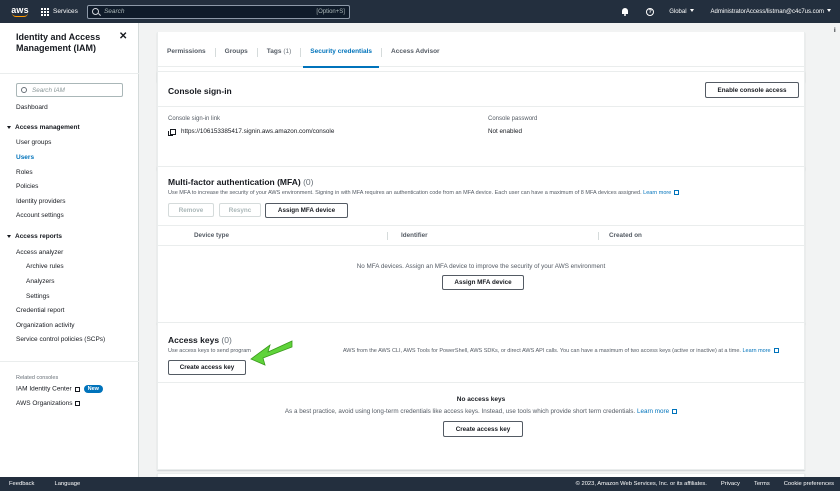 This screenshot has width=840, height=491. Describe the element at coordinates (306, 210) in the screenshot. I see `assign-mfa-device-button: Assign MFA device` at that location.